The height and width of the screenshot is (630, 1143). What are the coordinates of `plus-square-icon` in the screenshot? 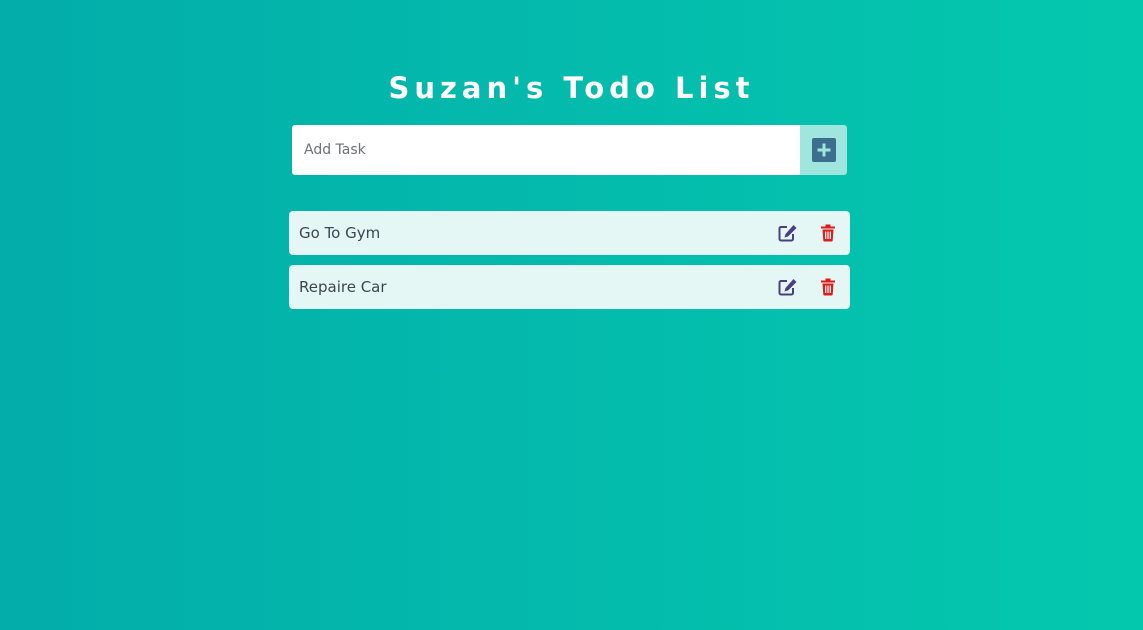 It's located at (823, 150).